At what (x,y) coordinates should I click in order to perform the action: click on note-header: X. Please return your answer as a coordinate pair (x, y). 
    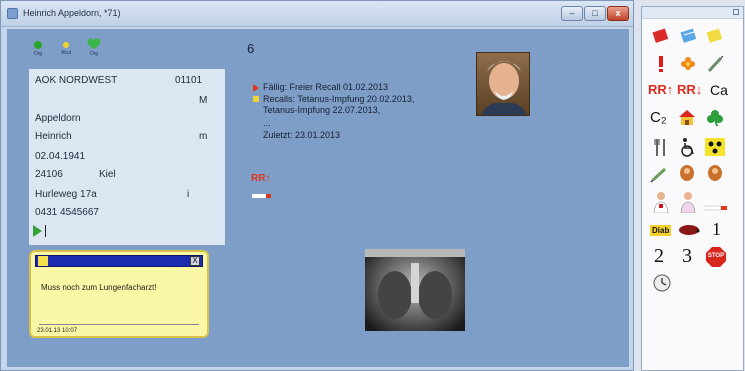
    Looking at the image, I should click on (119, 261).